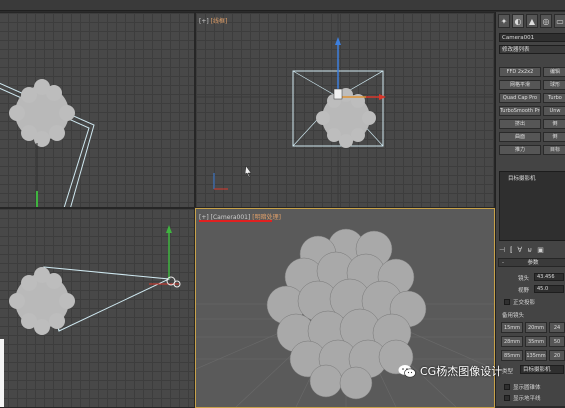  Describe the element at coordinates (512, 327) in the screenshot. I see `lens-15mm-button: 15mm` at that location.